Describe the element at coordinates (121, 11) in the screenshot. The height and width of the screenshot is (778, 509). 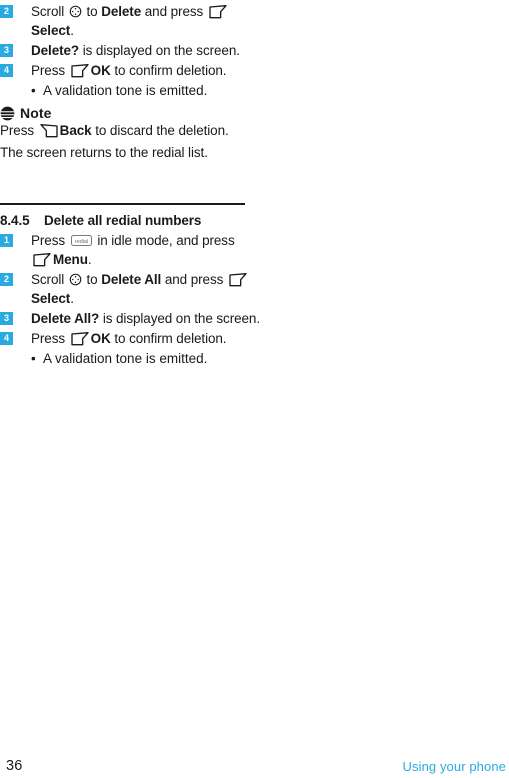
I see `step-text-bold: Delete` at that location.